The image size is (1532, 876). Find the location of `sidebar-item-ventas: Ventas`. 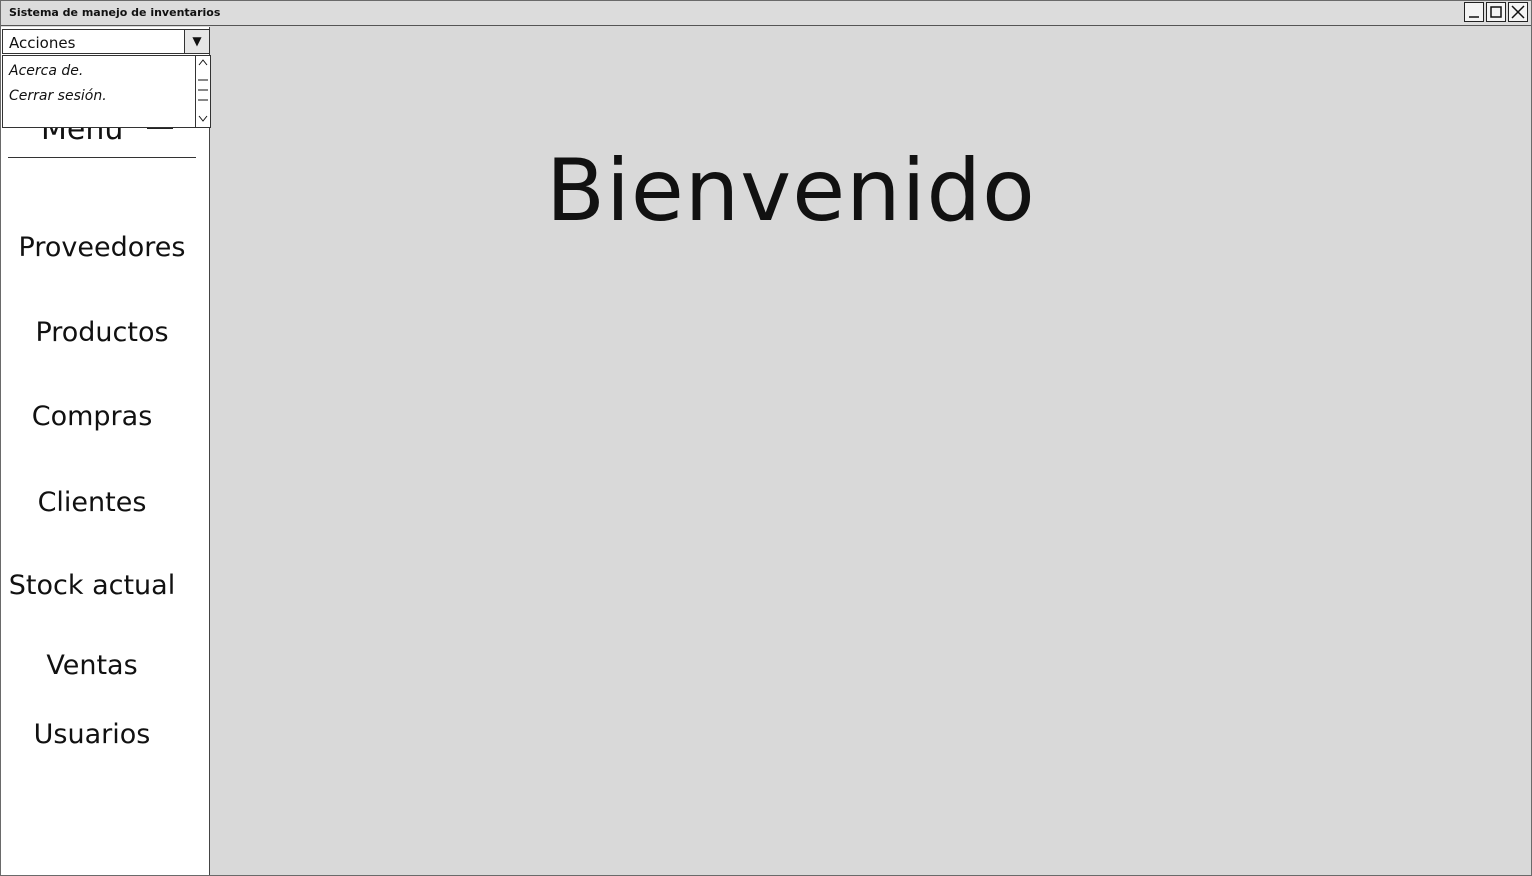

sidebar-item-ventas: Ventas is located at coordinates (92, 665).